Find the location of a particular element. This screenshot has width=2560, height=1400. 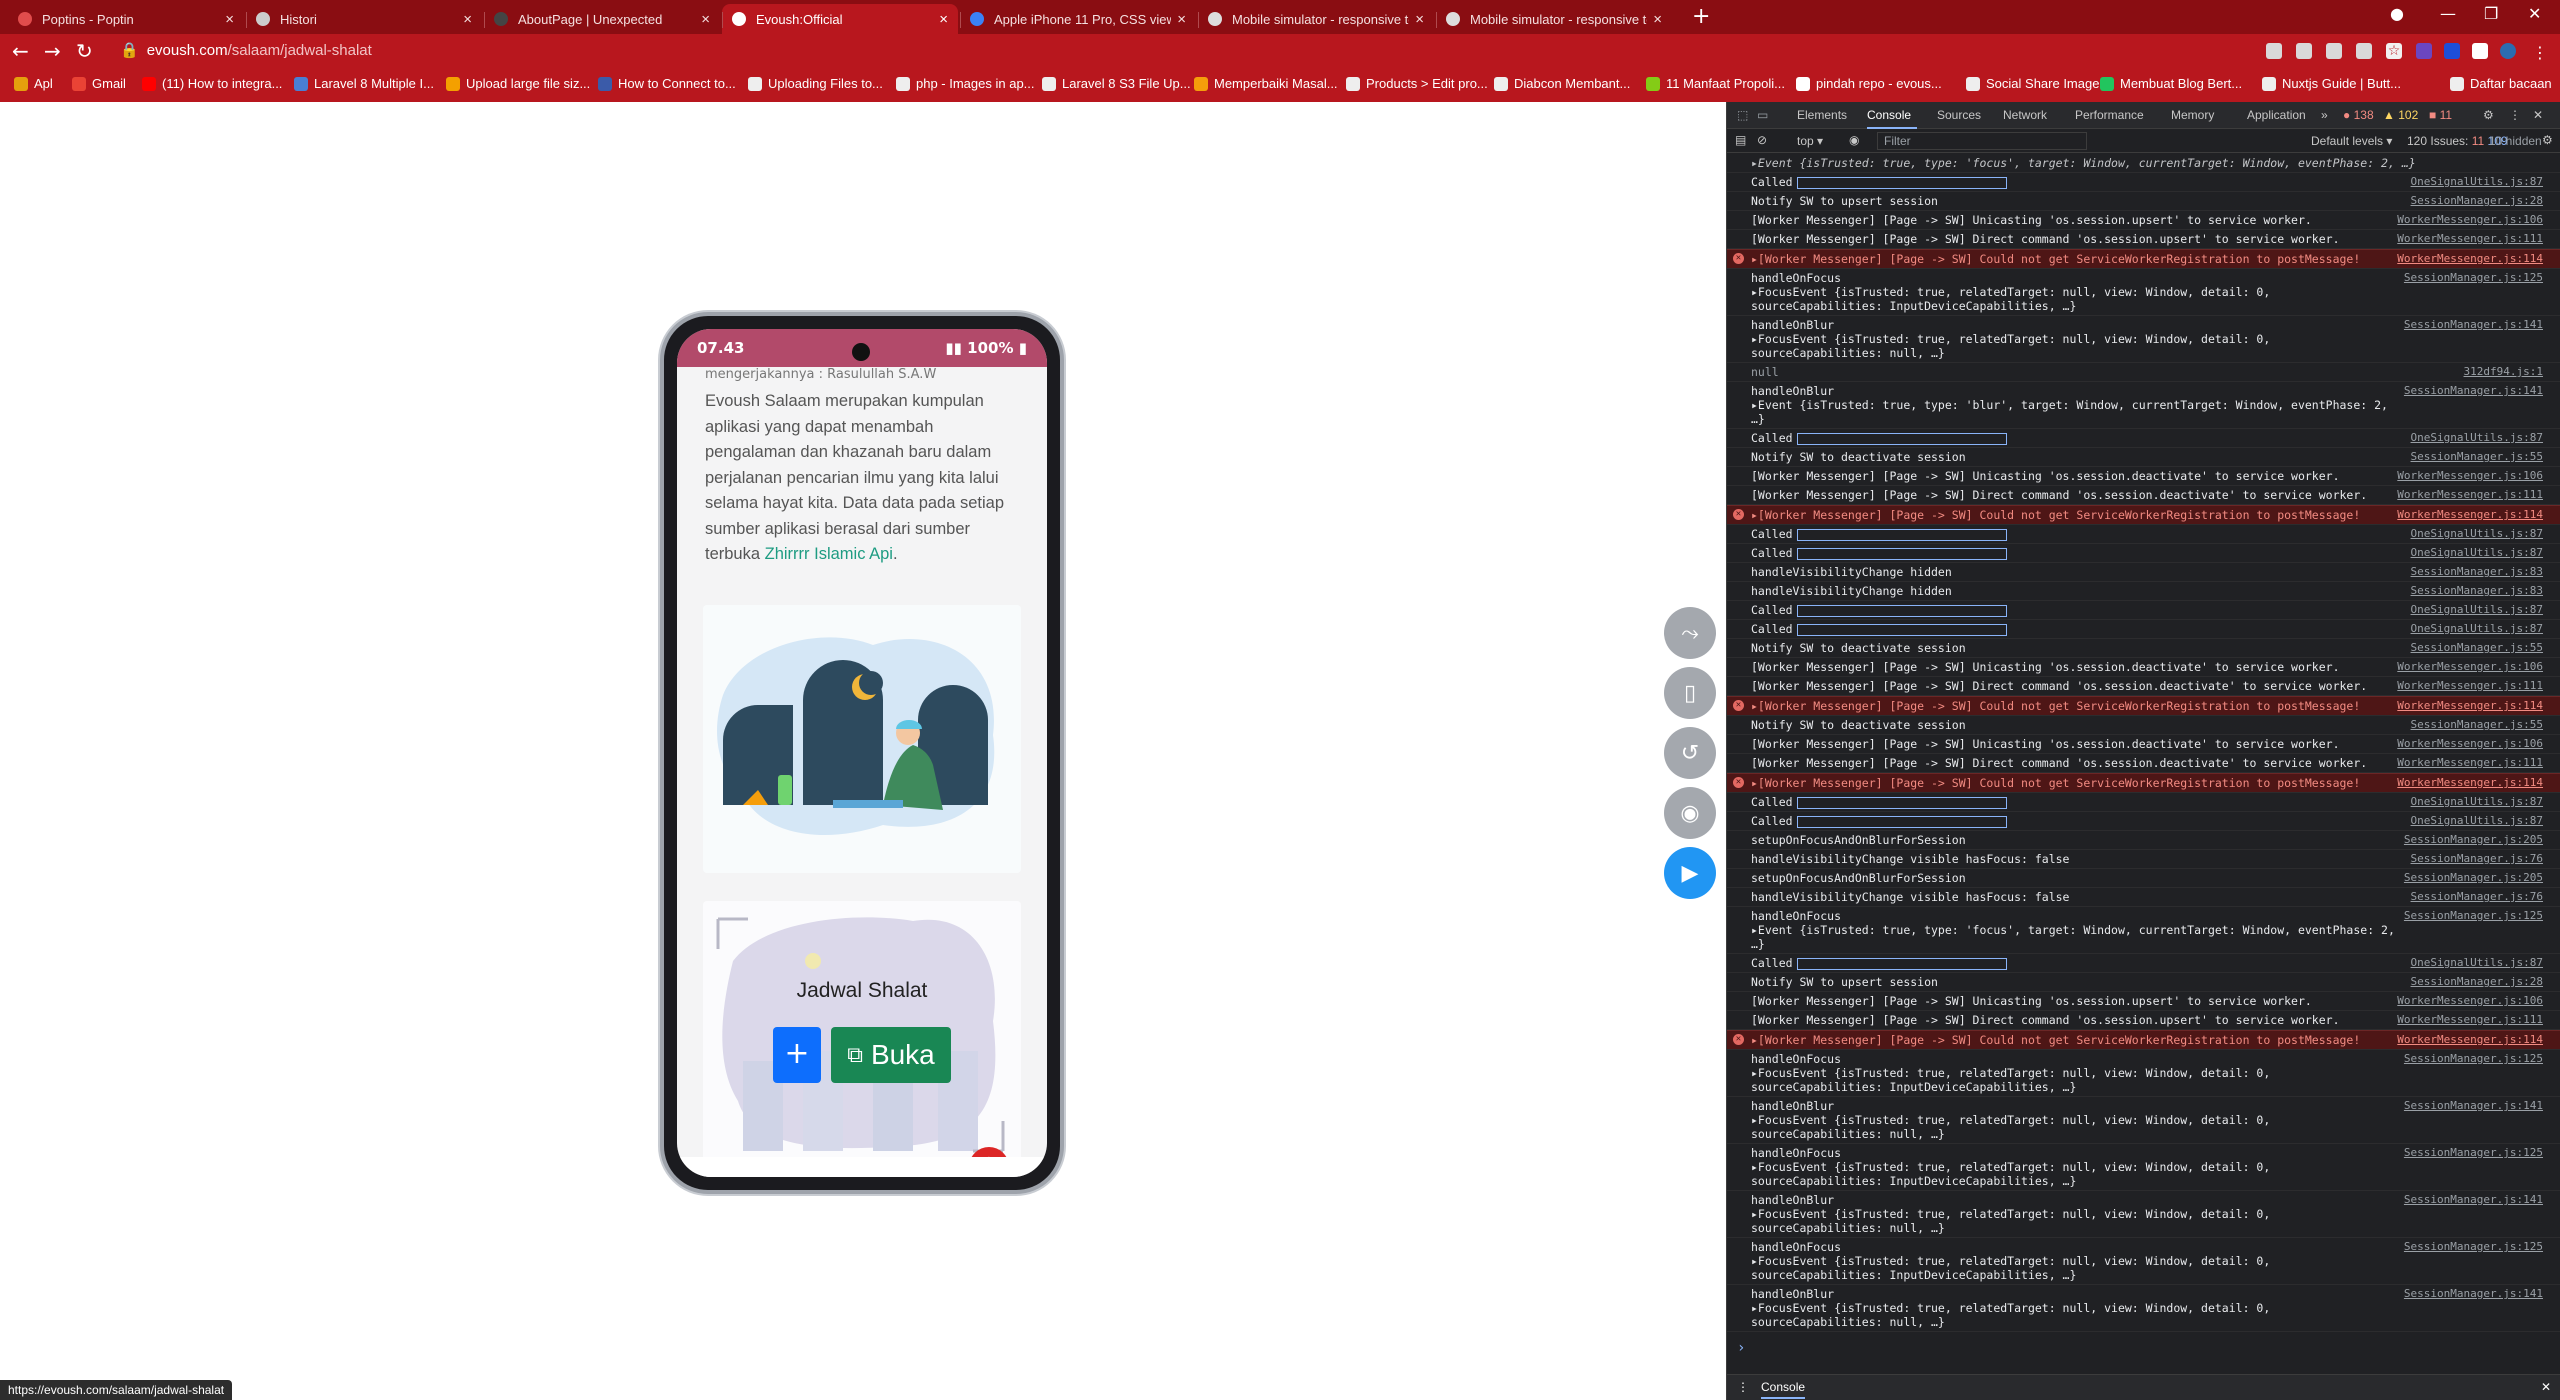

drawer-tab-console: Console is located at coordinates (1783, 1389).